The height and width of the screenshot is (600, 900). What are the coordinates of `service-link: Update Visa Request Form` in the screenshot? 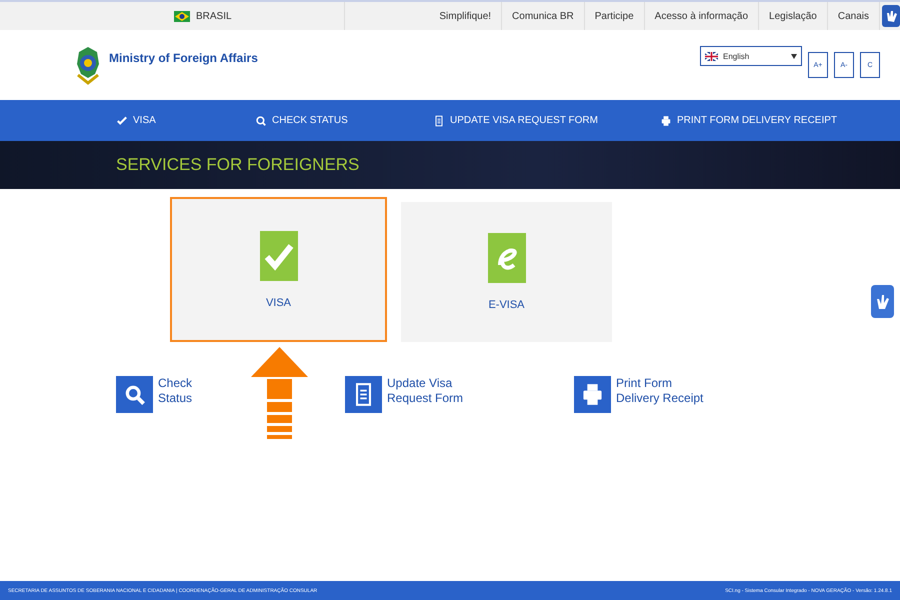 It's located at (425, 391).